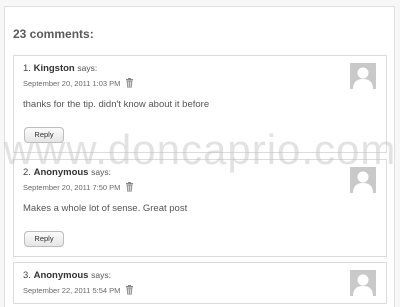  What do you see at coordinates (27, 68) in the screenshot?
I see `comment-number: 1.` at bounding box center [27, 68].